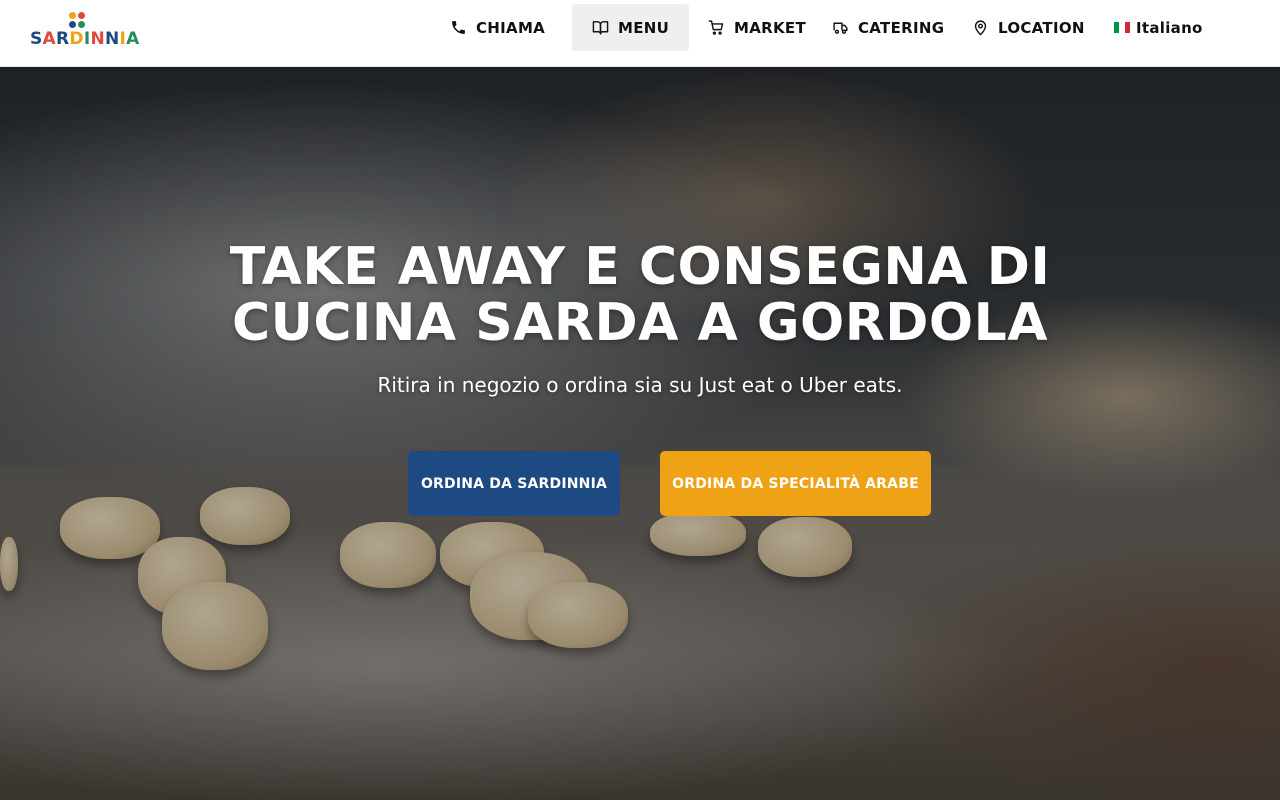 This screenshot has width=1280, height=800. What do you see at coordinates (1122, 27) in the screenshot?
I see `italy-flag-icon` at bounding box center [1122, 27].